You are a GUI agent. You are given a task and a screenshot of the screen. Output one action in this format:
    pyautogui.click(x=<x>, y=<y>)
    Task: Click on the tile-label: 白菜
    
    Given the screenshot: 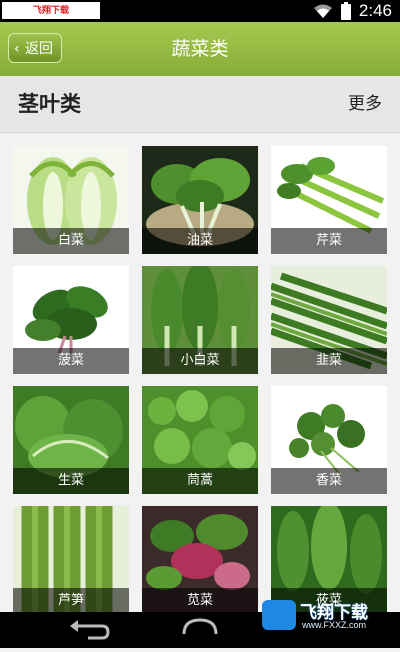 What is the action you would take?
    pyautogui.click(x=71, y=241)
    